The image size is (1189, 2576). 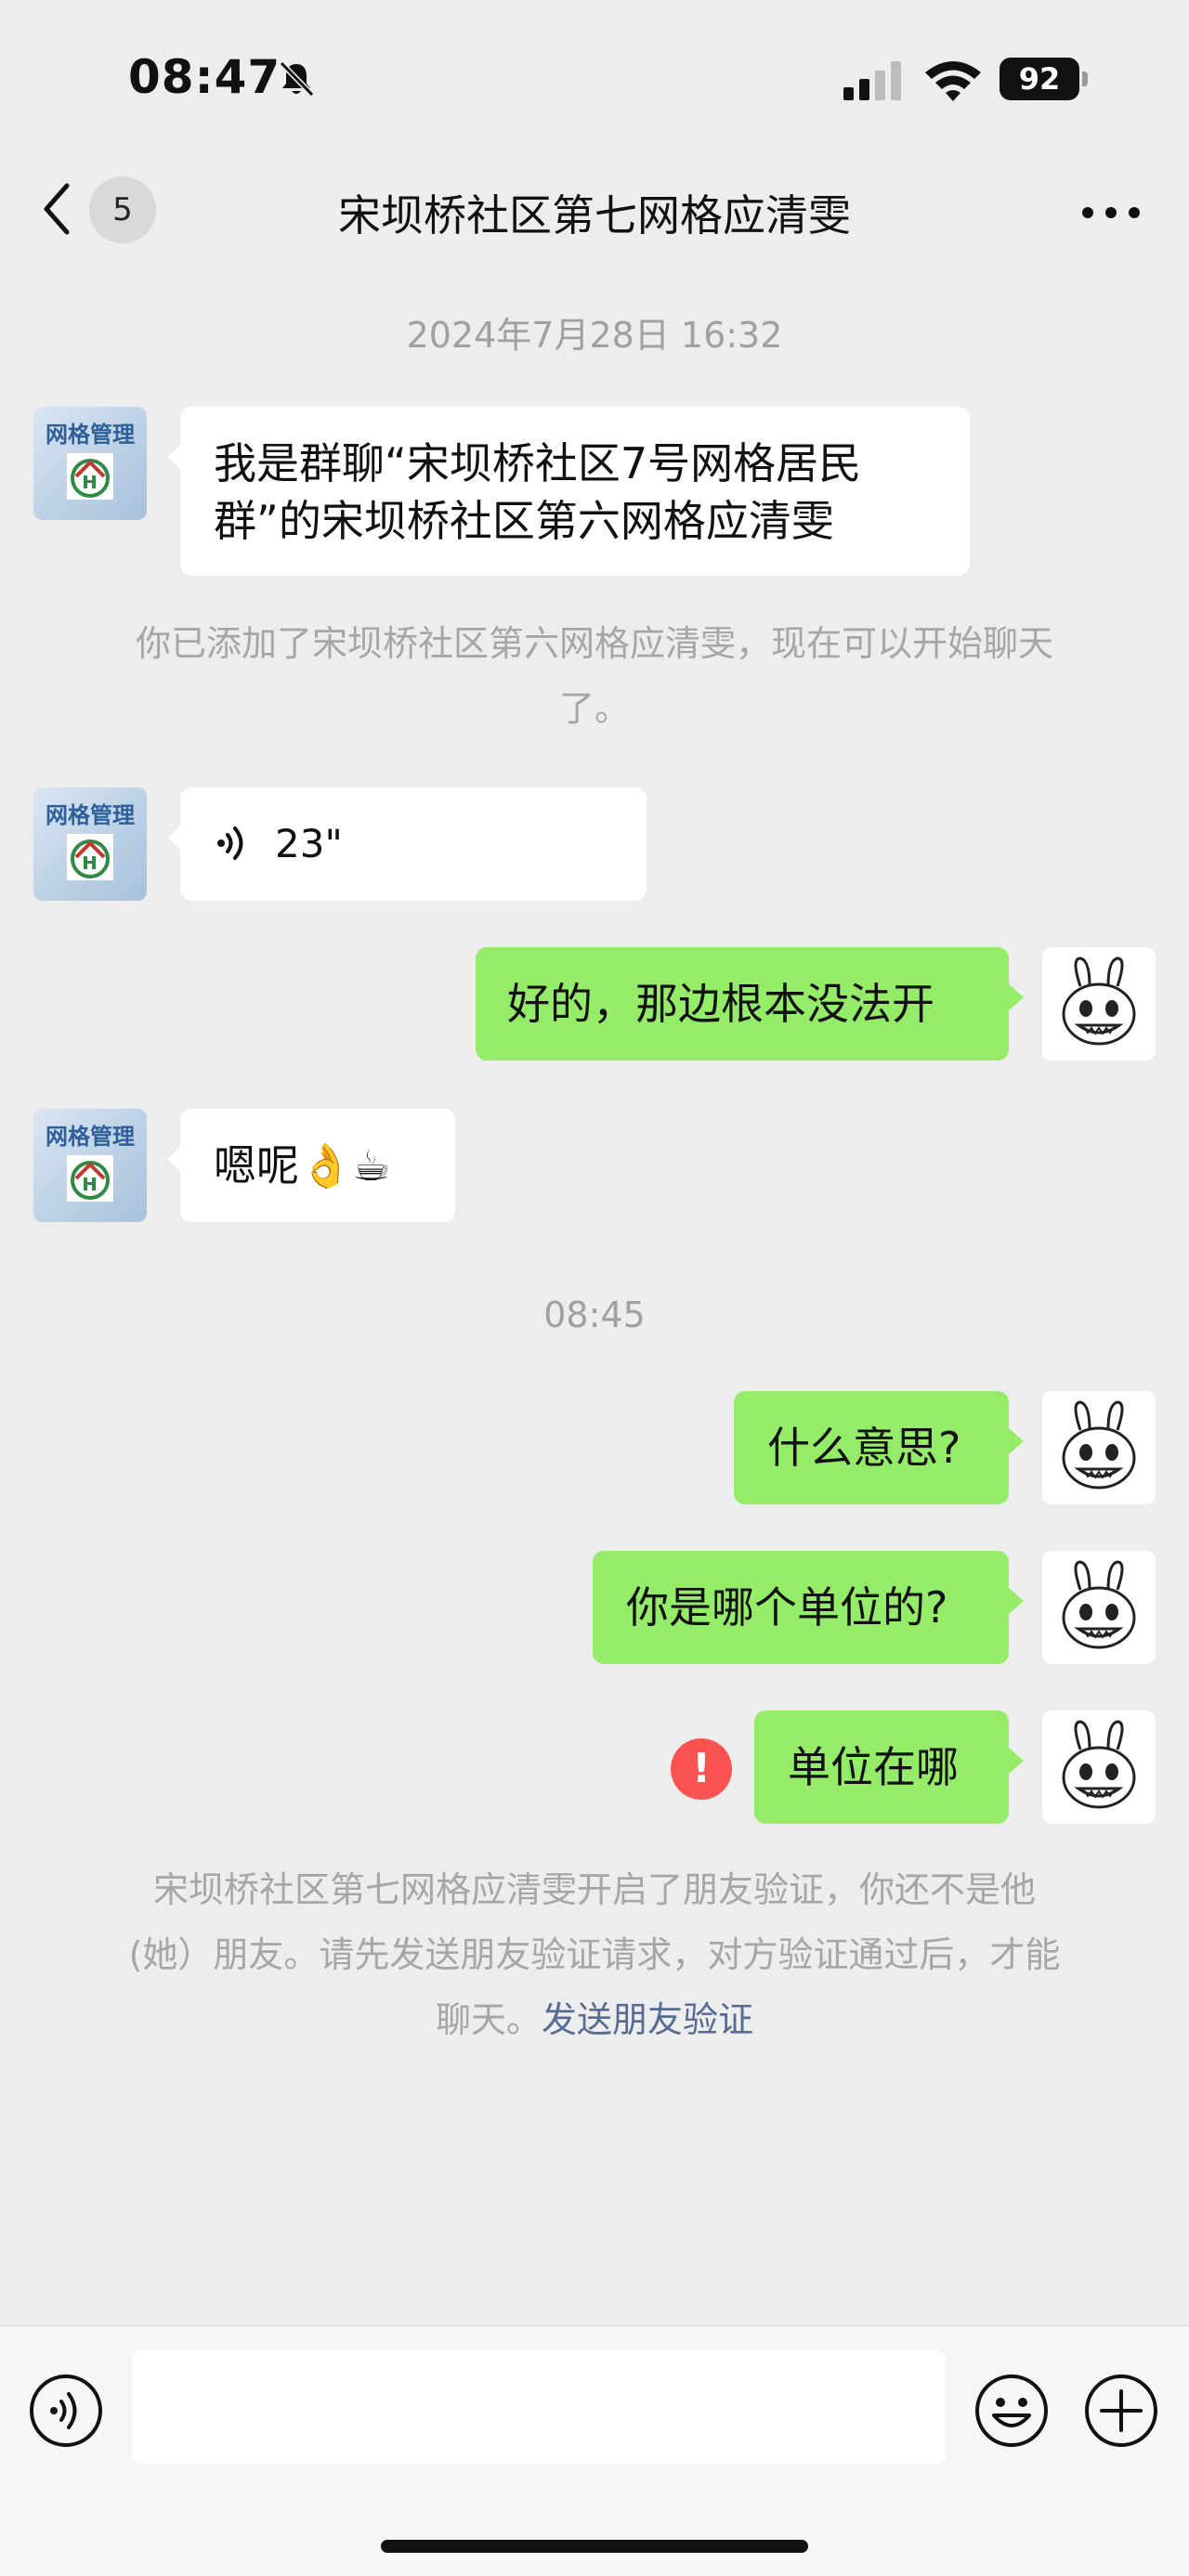 I want to click on message-timestamp: 2024年7月28日 16:32, so click(x=594, y=335).